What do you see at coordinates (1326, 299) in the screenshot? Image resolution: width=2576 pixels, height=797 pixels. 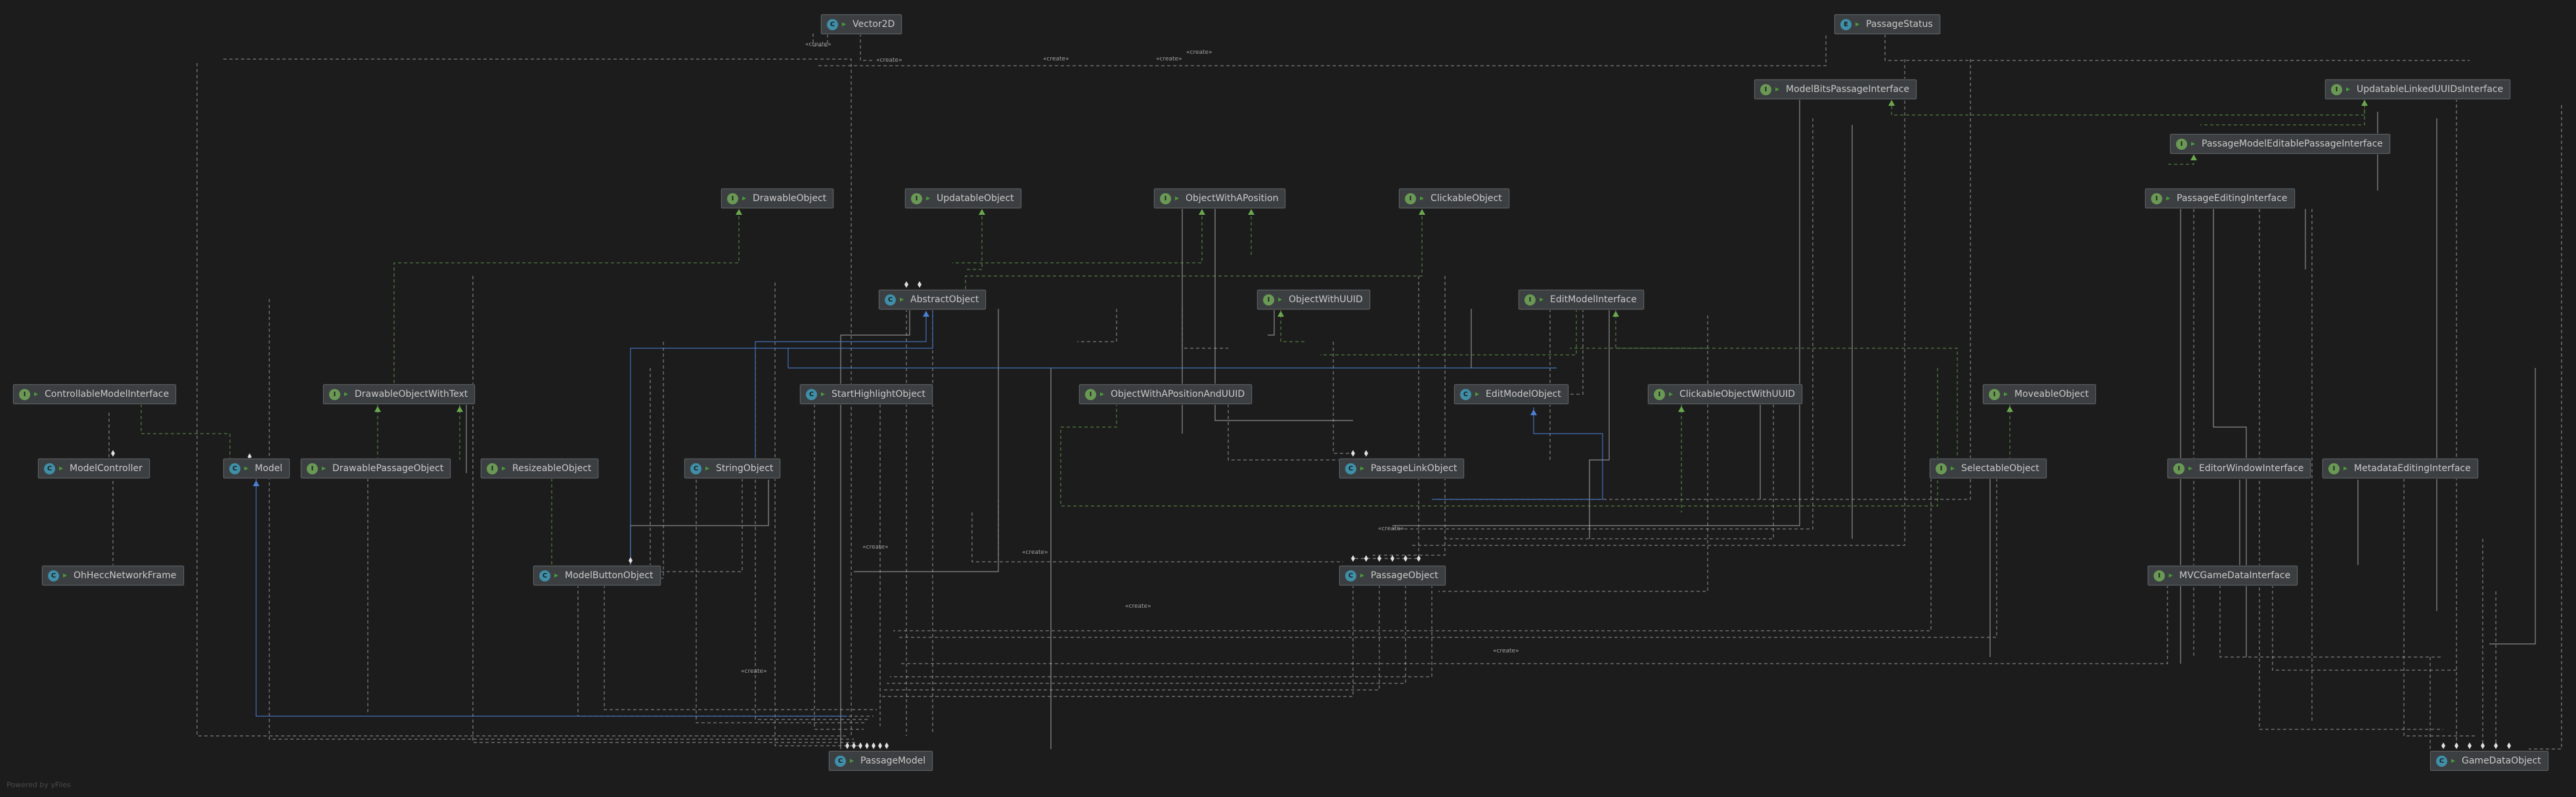 I see `node-label: ObjectWithUUID` at bounding box center [1326, 299].